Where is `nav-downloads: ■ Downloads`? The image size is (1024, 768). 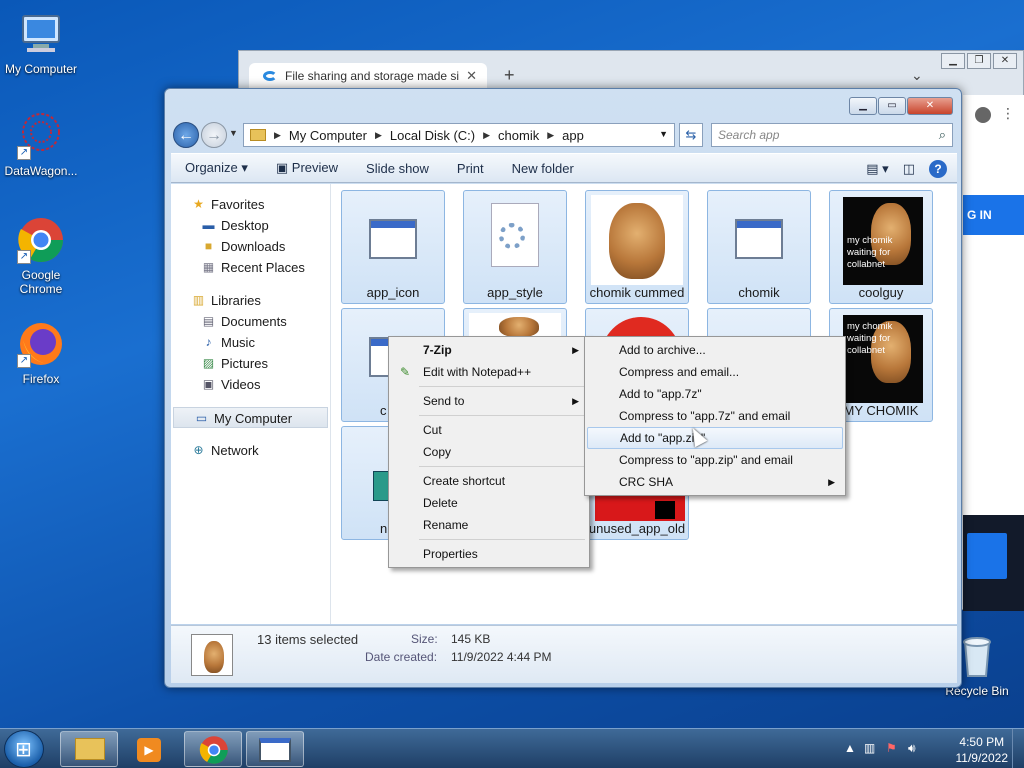
nav-downloads: ■ Downloads is located at coordinates (250, 246).